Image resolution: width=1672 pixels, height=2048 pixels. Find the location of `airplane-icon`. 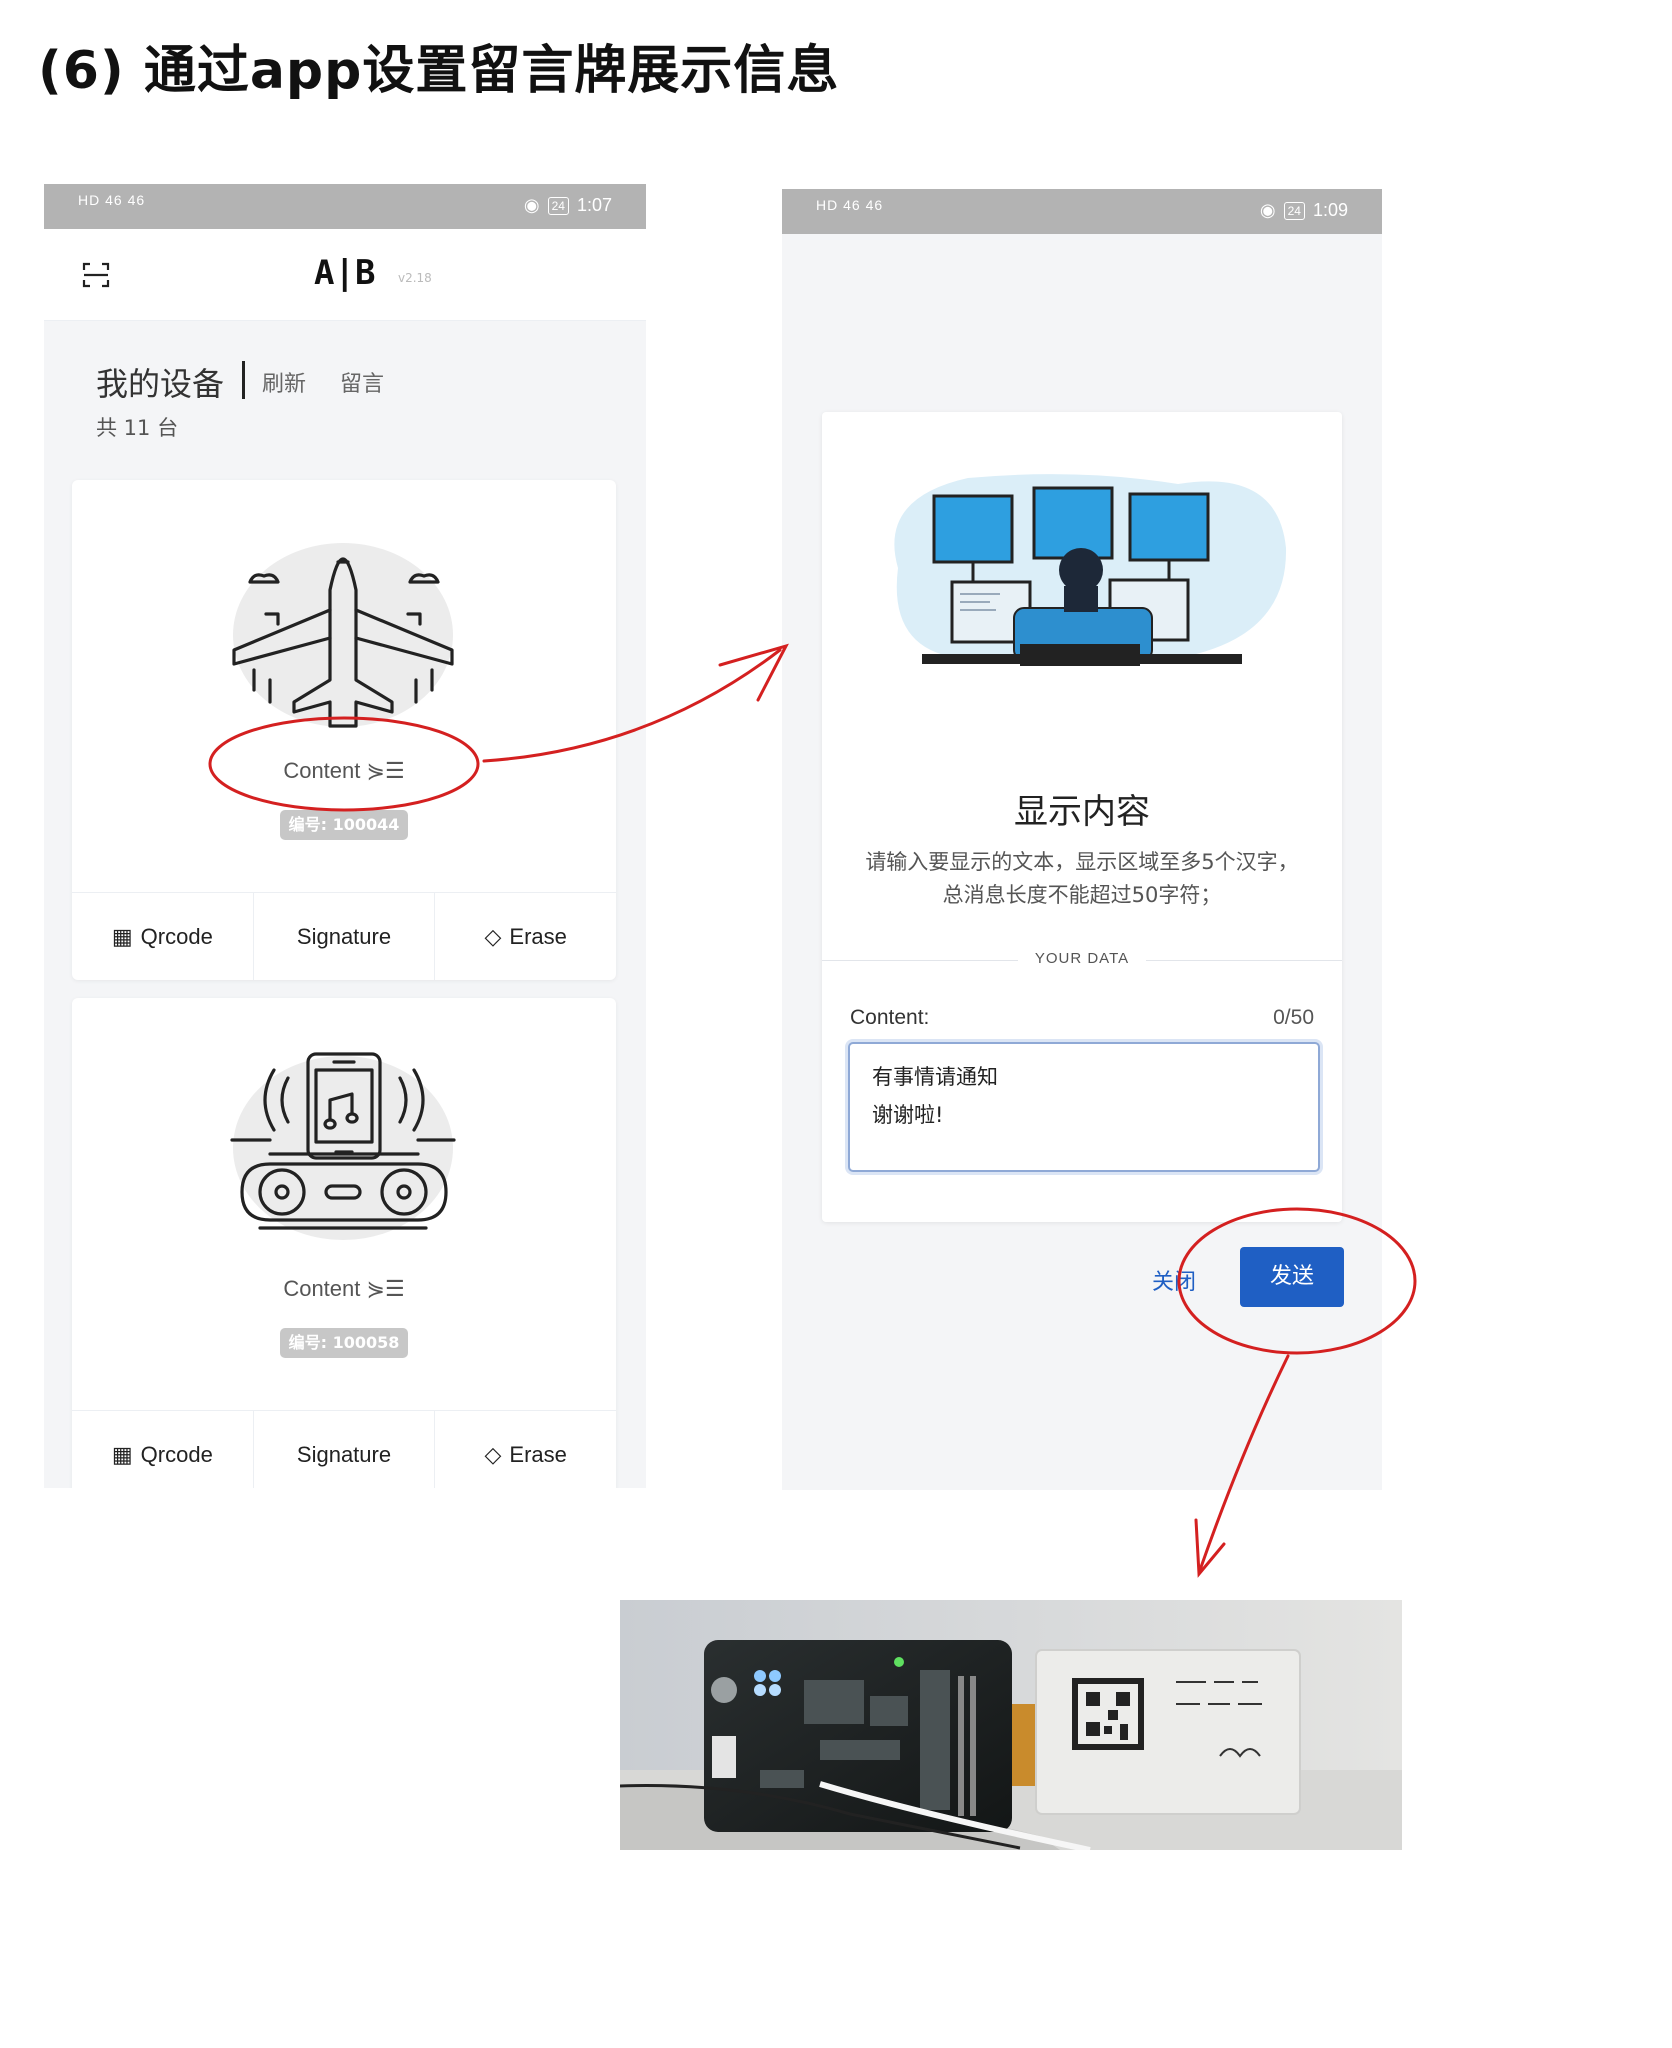

airplane-icon is located at coordinates (343, 635).